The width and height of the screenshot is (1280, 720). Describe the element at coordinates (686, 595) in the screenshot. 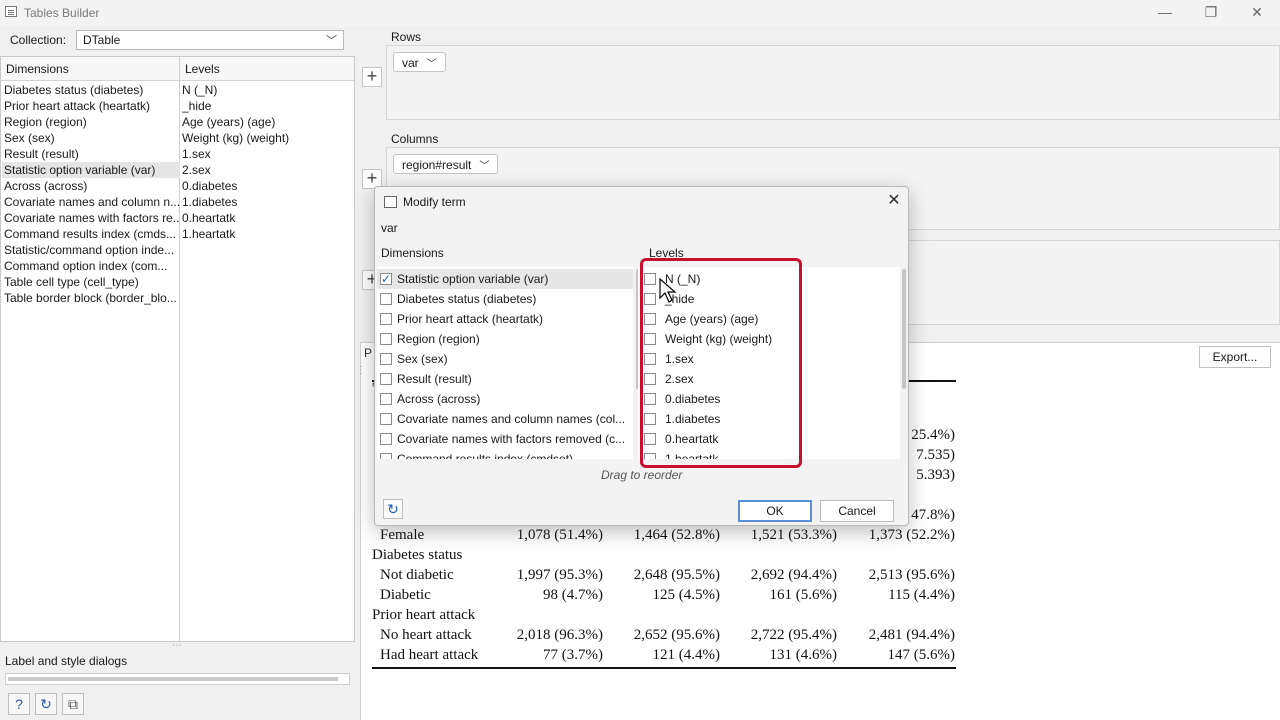

I see `table-cell: 125 (4.5%)` at that location.